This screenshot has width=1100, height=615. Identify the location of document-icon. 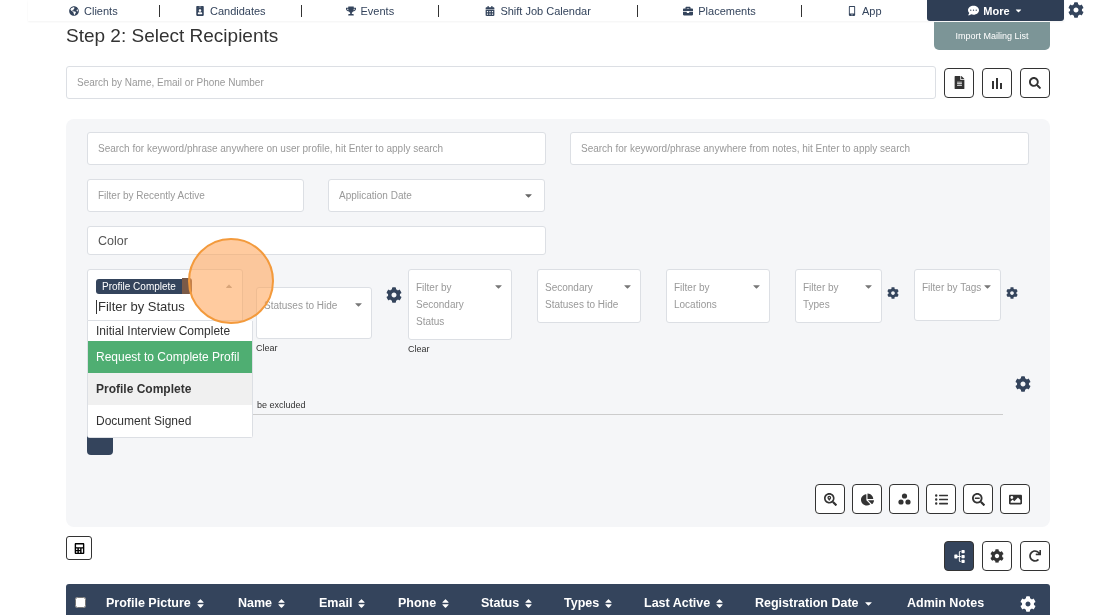
(959, 82).